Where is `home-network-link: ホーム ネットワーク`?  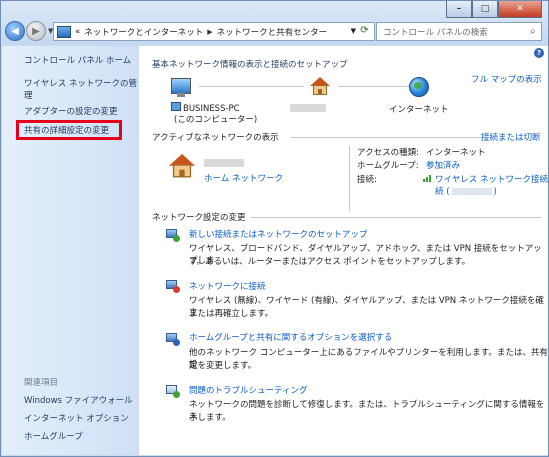 home-network-link: ホーム ネットワーク is located at coordinates (243, 178).